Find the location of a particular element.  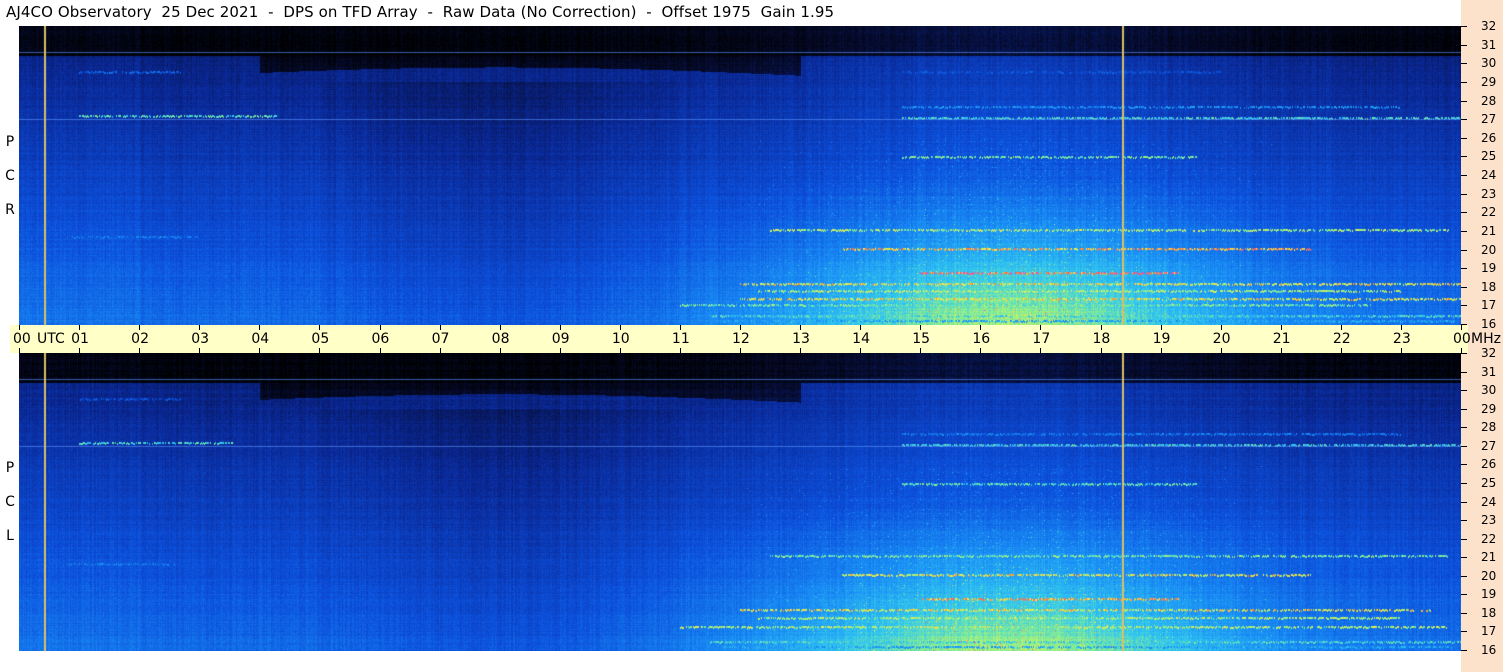

mhz-tick-label: 27 is located at coordinates (1489, 445).